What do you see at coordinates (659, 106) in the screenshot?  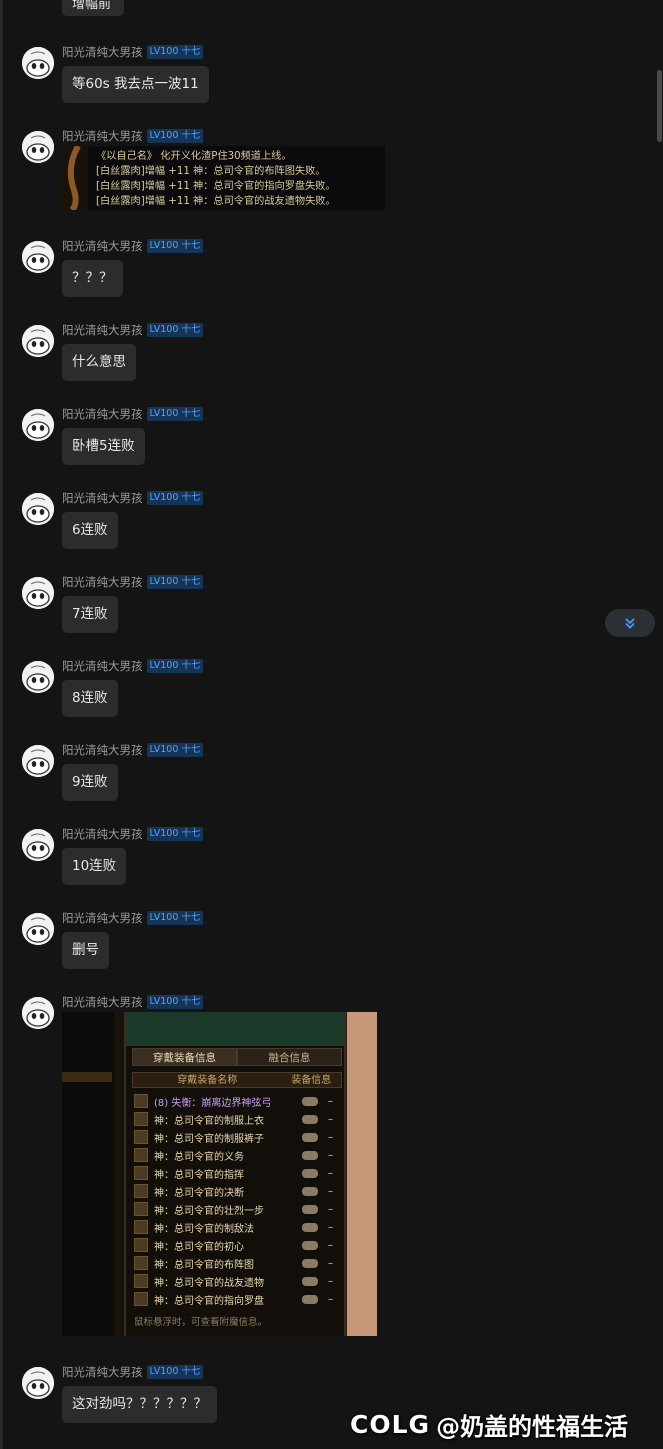 I see `scrollbar-thumb` at bounding box center [659, 106].